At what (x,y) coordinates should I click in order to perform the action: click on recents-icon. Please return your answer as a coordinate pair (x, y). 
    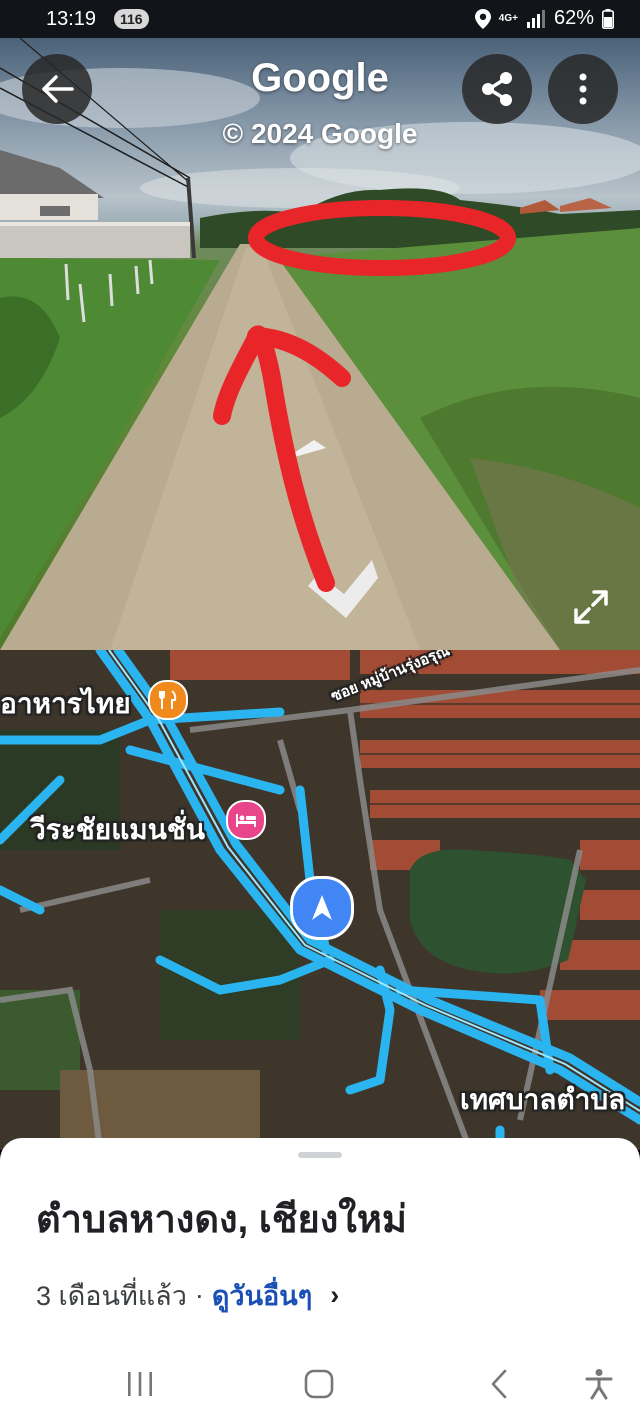
    Looking at the image, I should click on (140, 1384).